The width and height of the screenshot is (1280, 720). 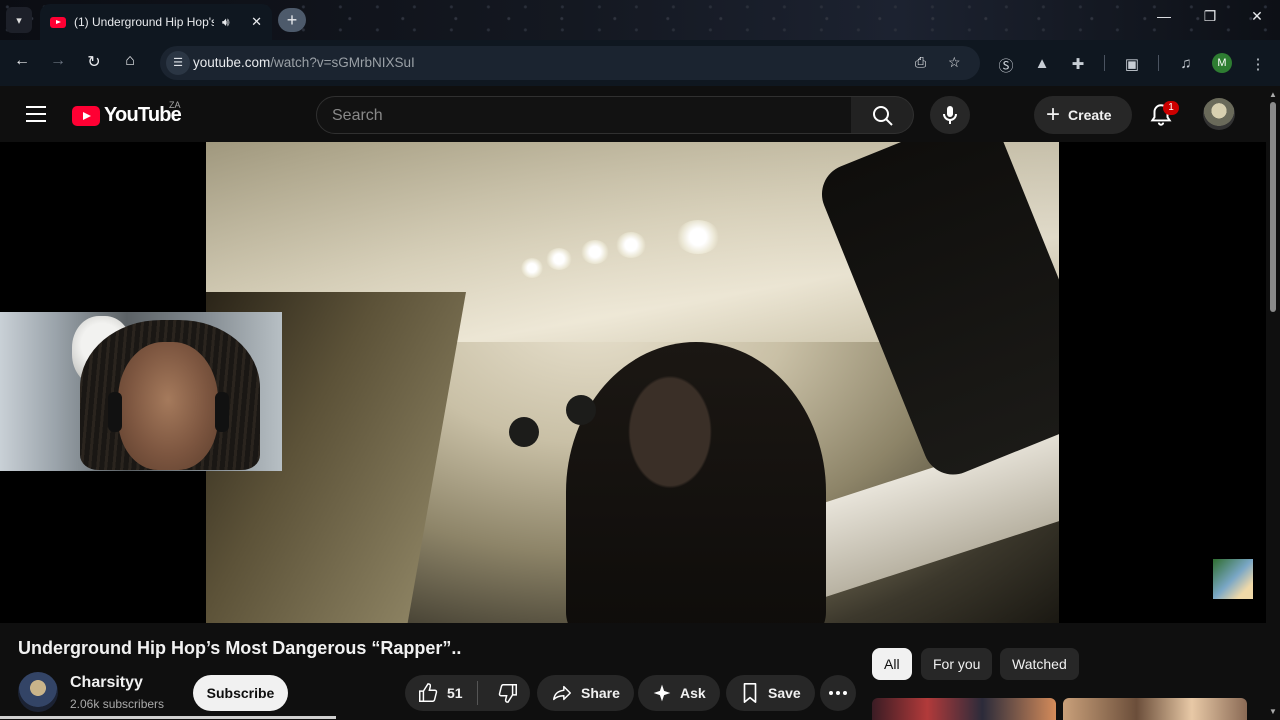 I want to click on search-placeholder: Search, so click(x=357, y=115).